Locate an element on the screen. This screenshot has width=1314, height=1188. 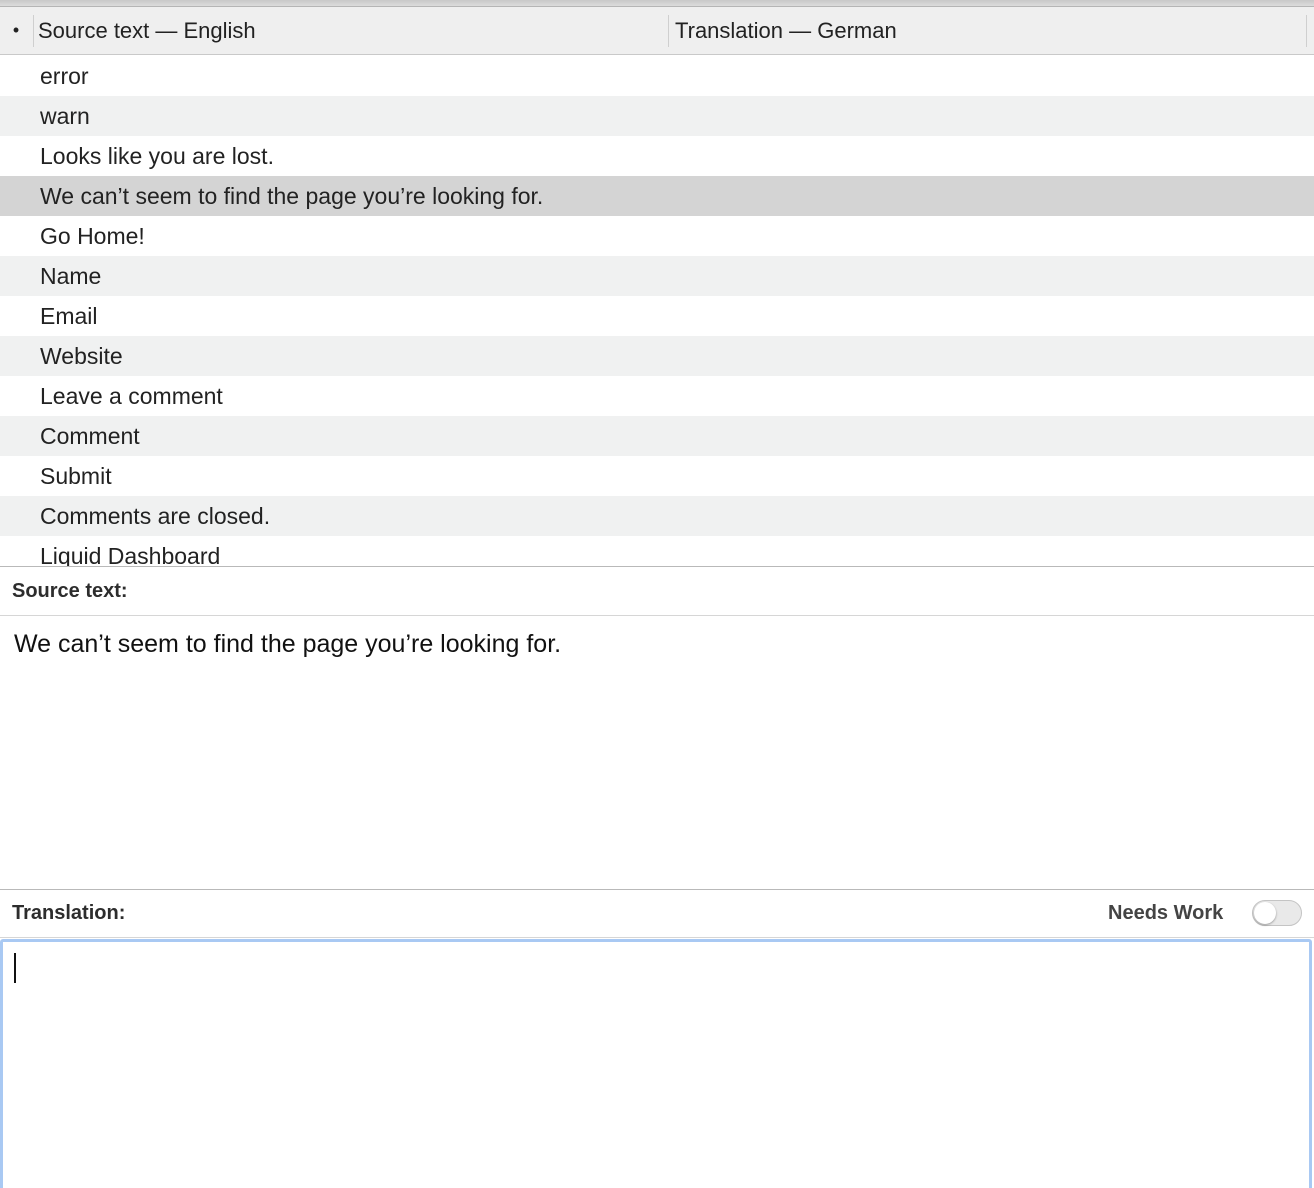
table-row: warn is located at coordinates (657, 116).